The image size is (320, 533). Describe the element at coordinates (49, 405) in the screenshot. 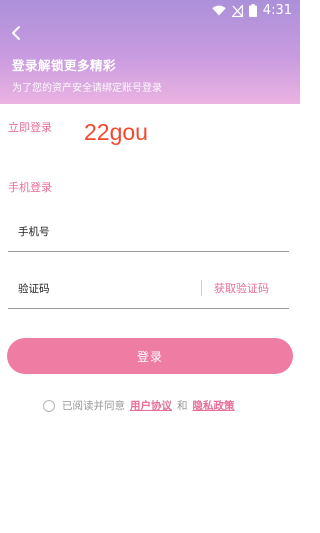

I see `agree-checkbox` at that location.